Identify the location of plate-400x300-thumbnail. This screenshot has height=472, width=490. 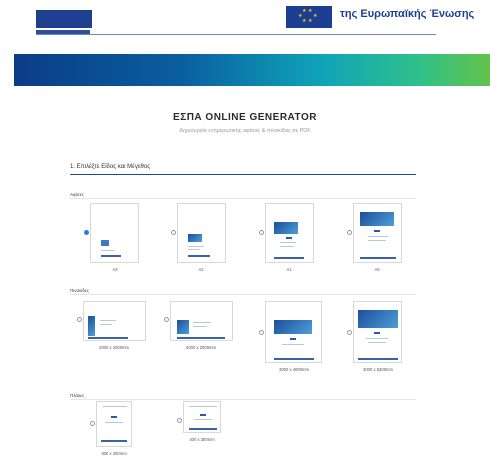
(202, 417).